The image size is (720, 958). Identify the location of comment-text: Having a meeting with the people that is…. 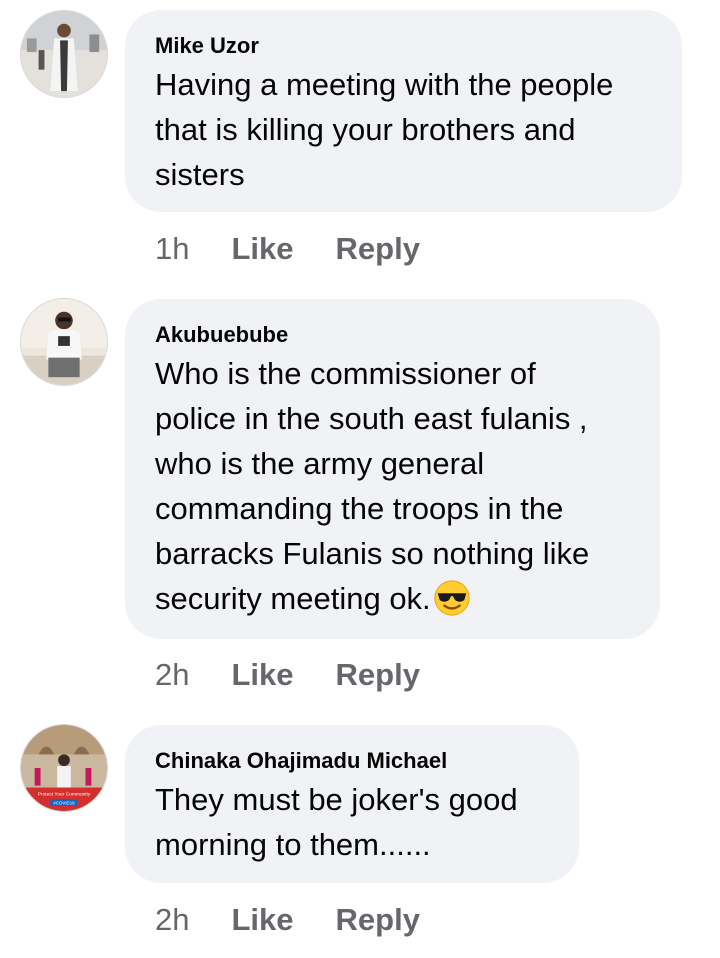
(384, 129).